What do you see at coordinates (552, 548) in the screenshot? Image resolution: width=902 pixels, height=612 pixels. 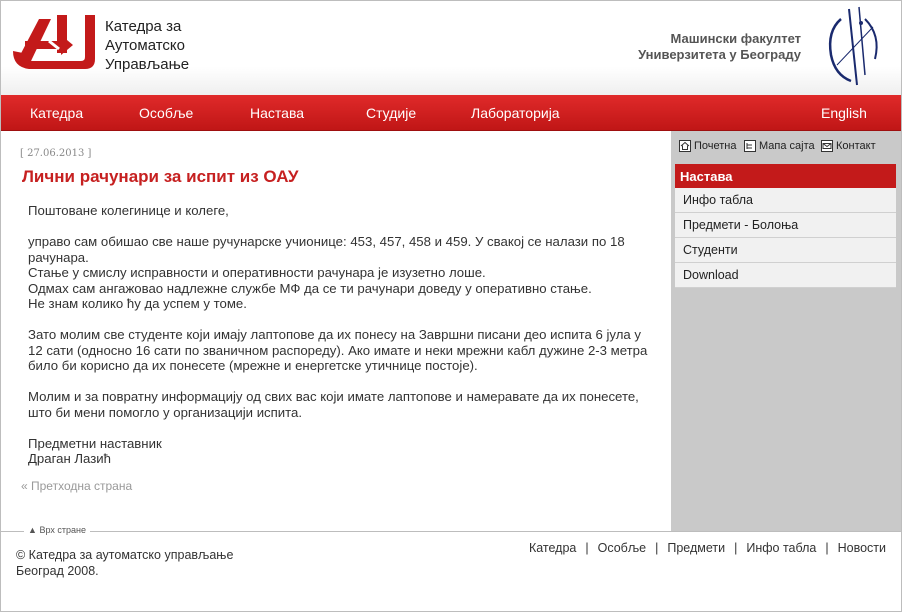 I see `footer-link-katedra: Катедра` at bounding box center [552, 548].